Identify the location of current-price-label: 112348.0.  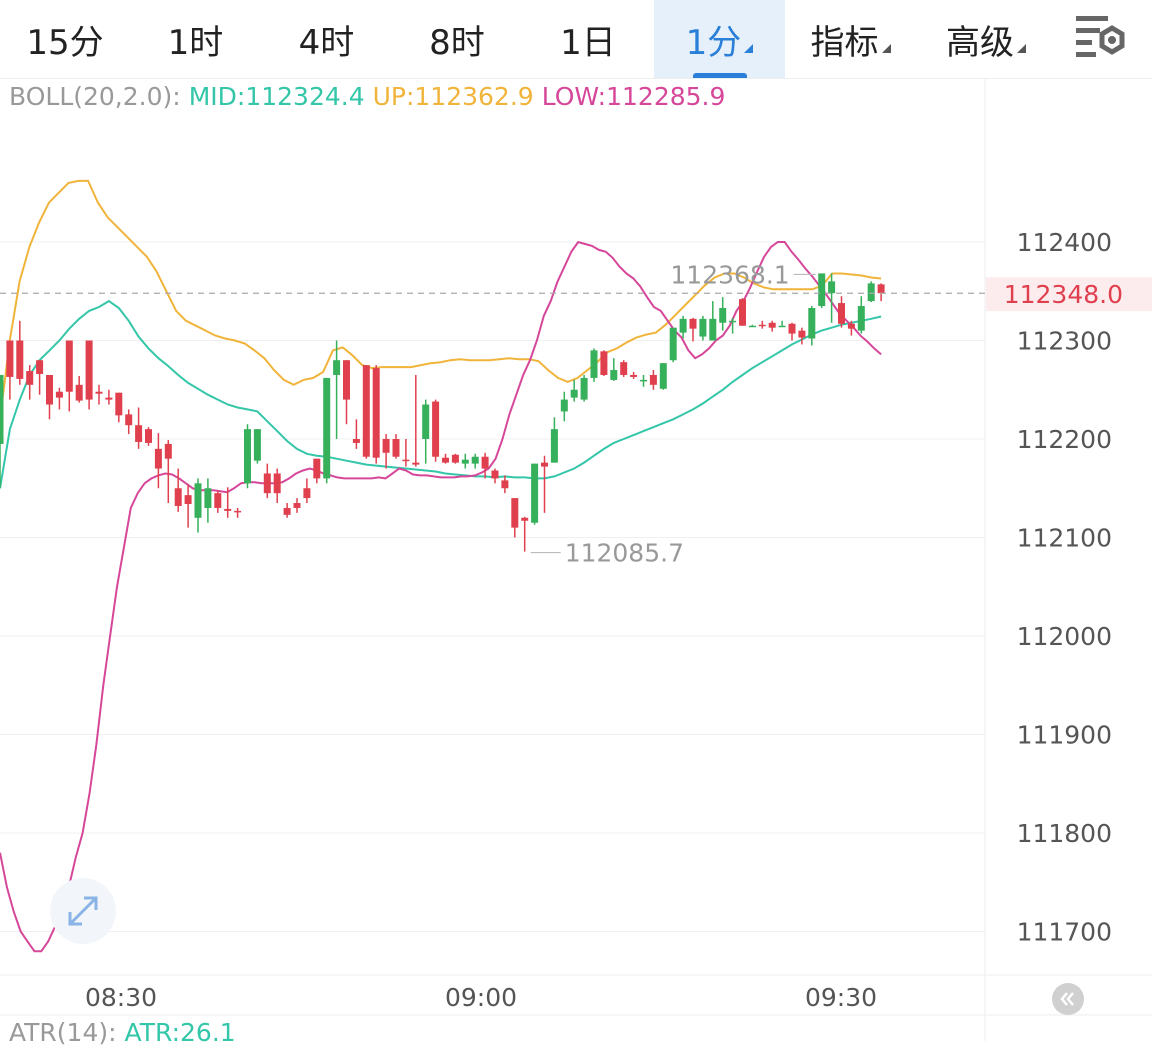
(1063, 294).